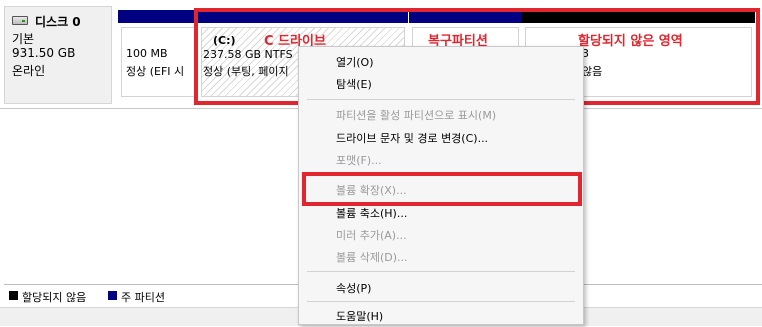 The image size is (762, 327). I want to click on legend-unallocated-swatch, so click(13, 295).